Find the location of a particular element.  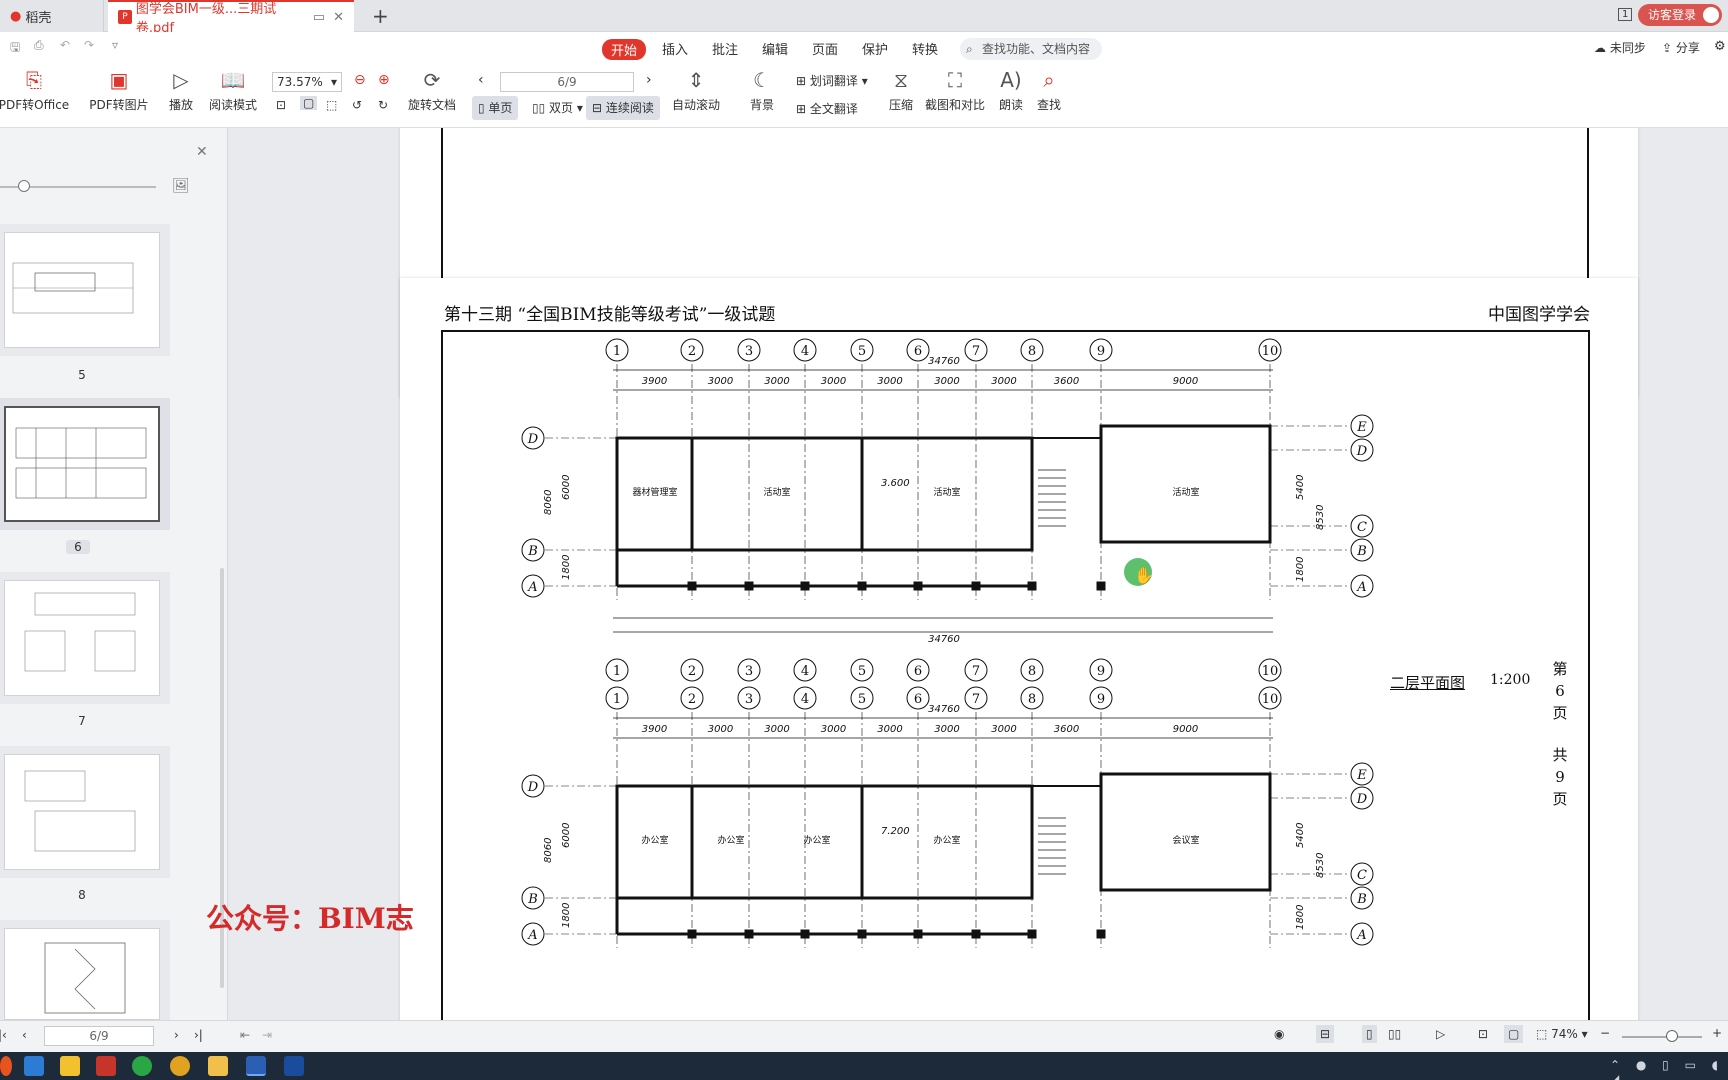

axis-label: 10 is located at coordinates (1270, 351).